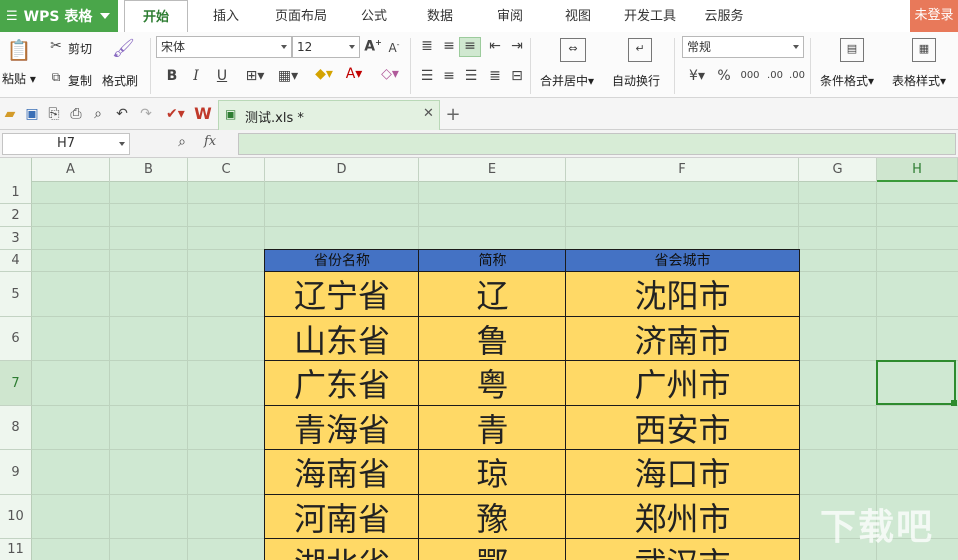 The width and height of the screenshot is (958, 560). I want to click on table-cell: 辽宁省, so click(342, 294).